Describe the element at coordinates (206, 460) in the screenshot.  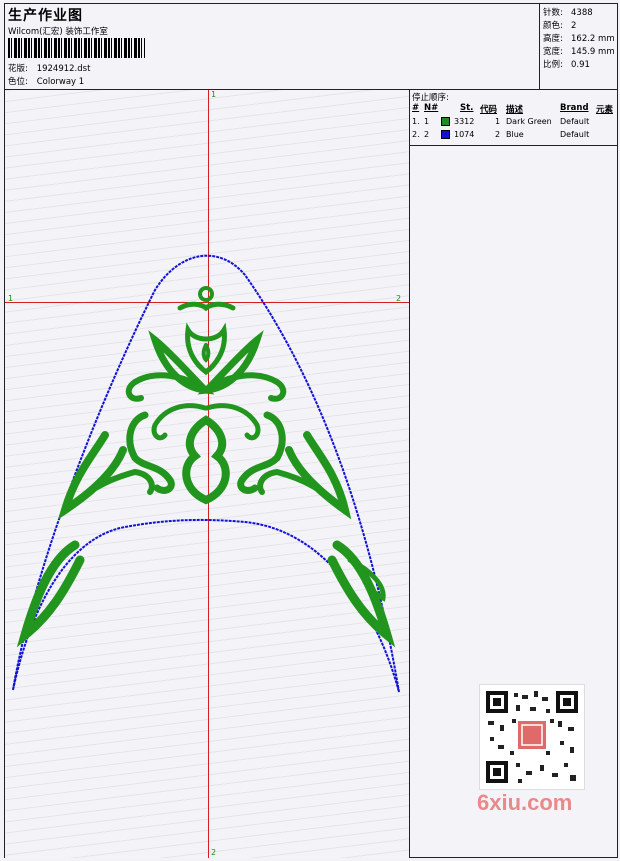
I see `green-center-eight` at that location.